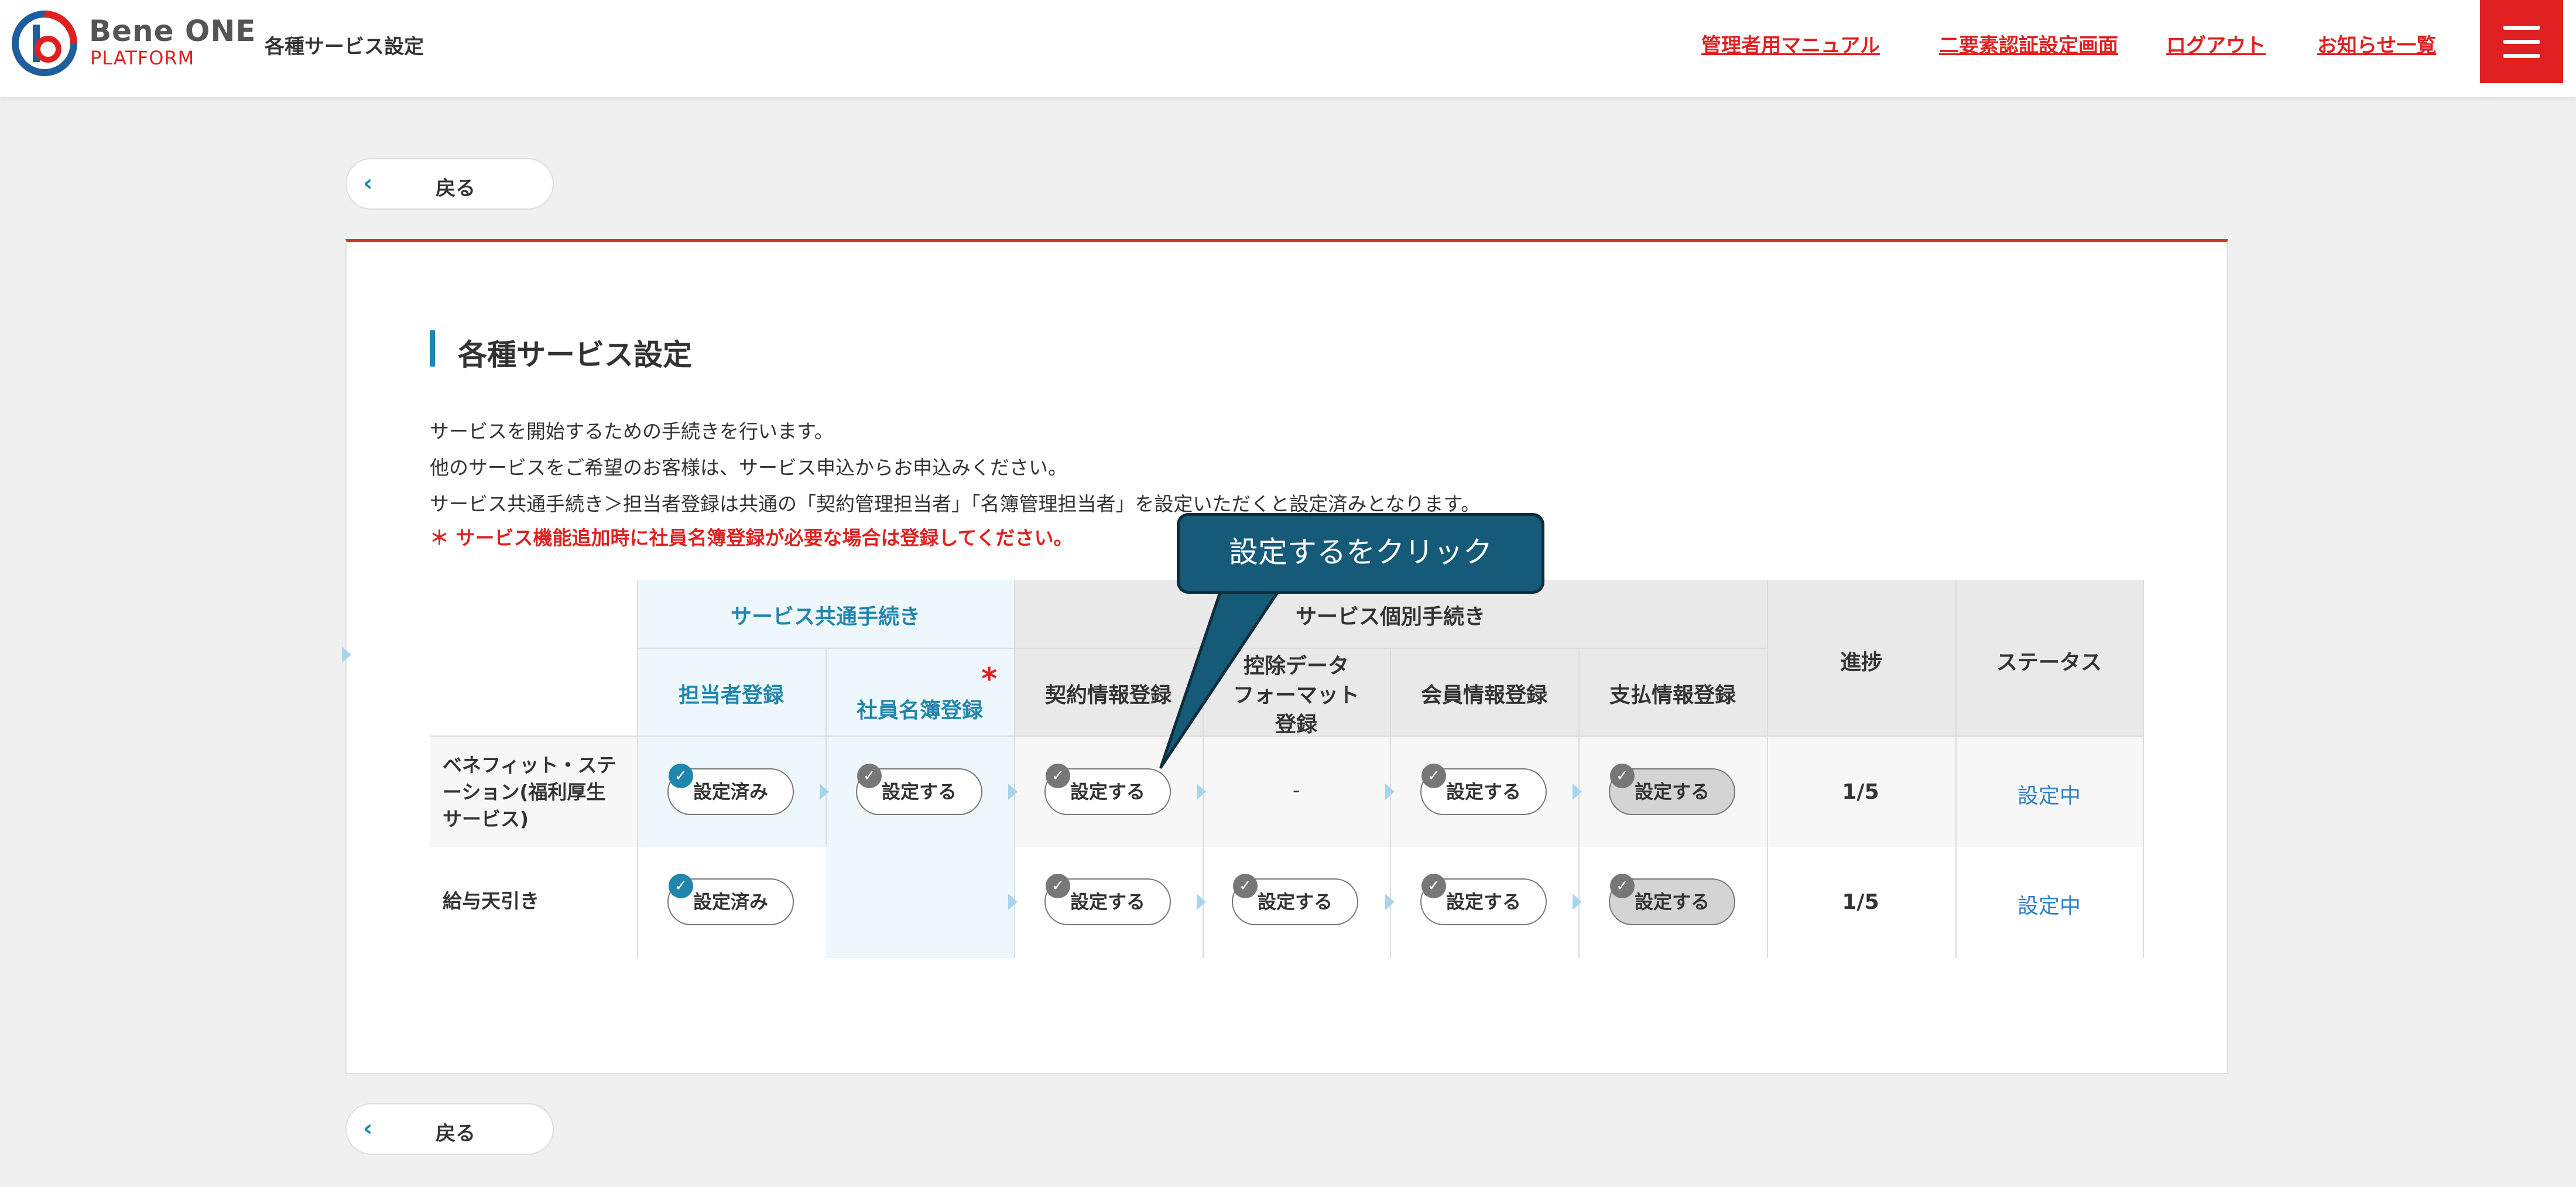 The width and height of the screenshot is (2576, 1187). What do you see at coordinates (1790, 43) in the screenshot?
I see `nav-link-admin-manual: 管理者用マニュアル` at bounding box center [1790, 43].